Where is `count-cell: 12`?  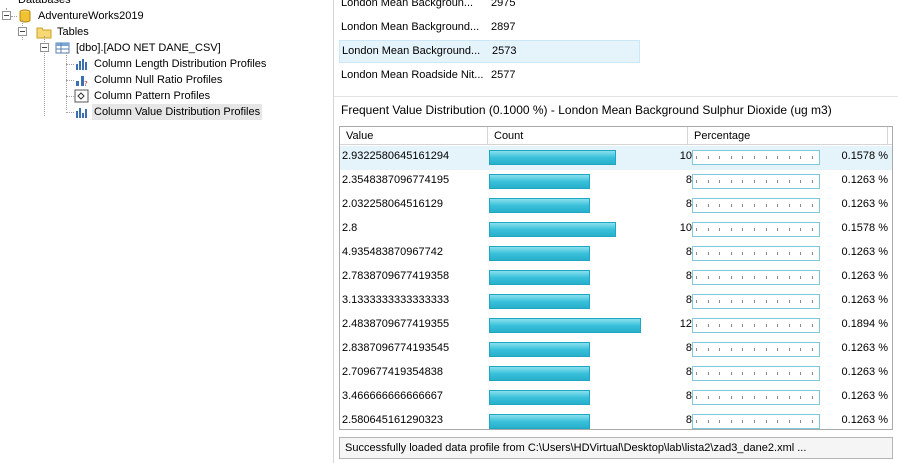 count-cell: 12 is located at coordinates (685, 324).